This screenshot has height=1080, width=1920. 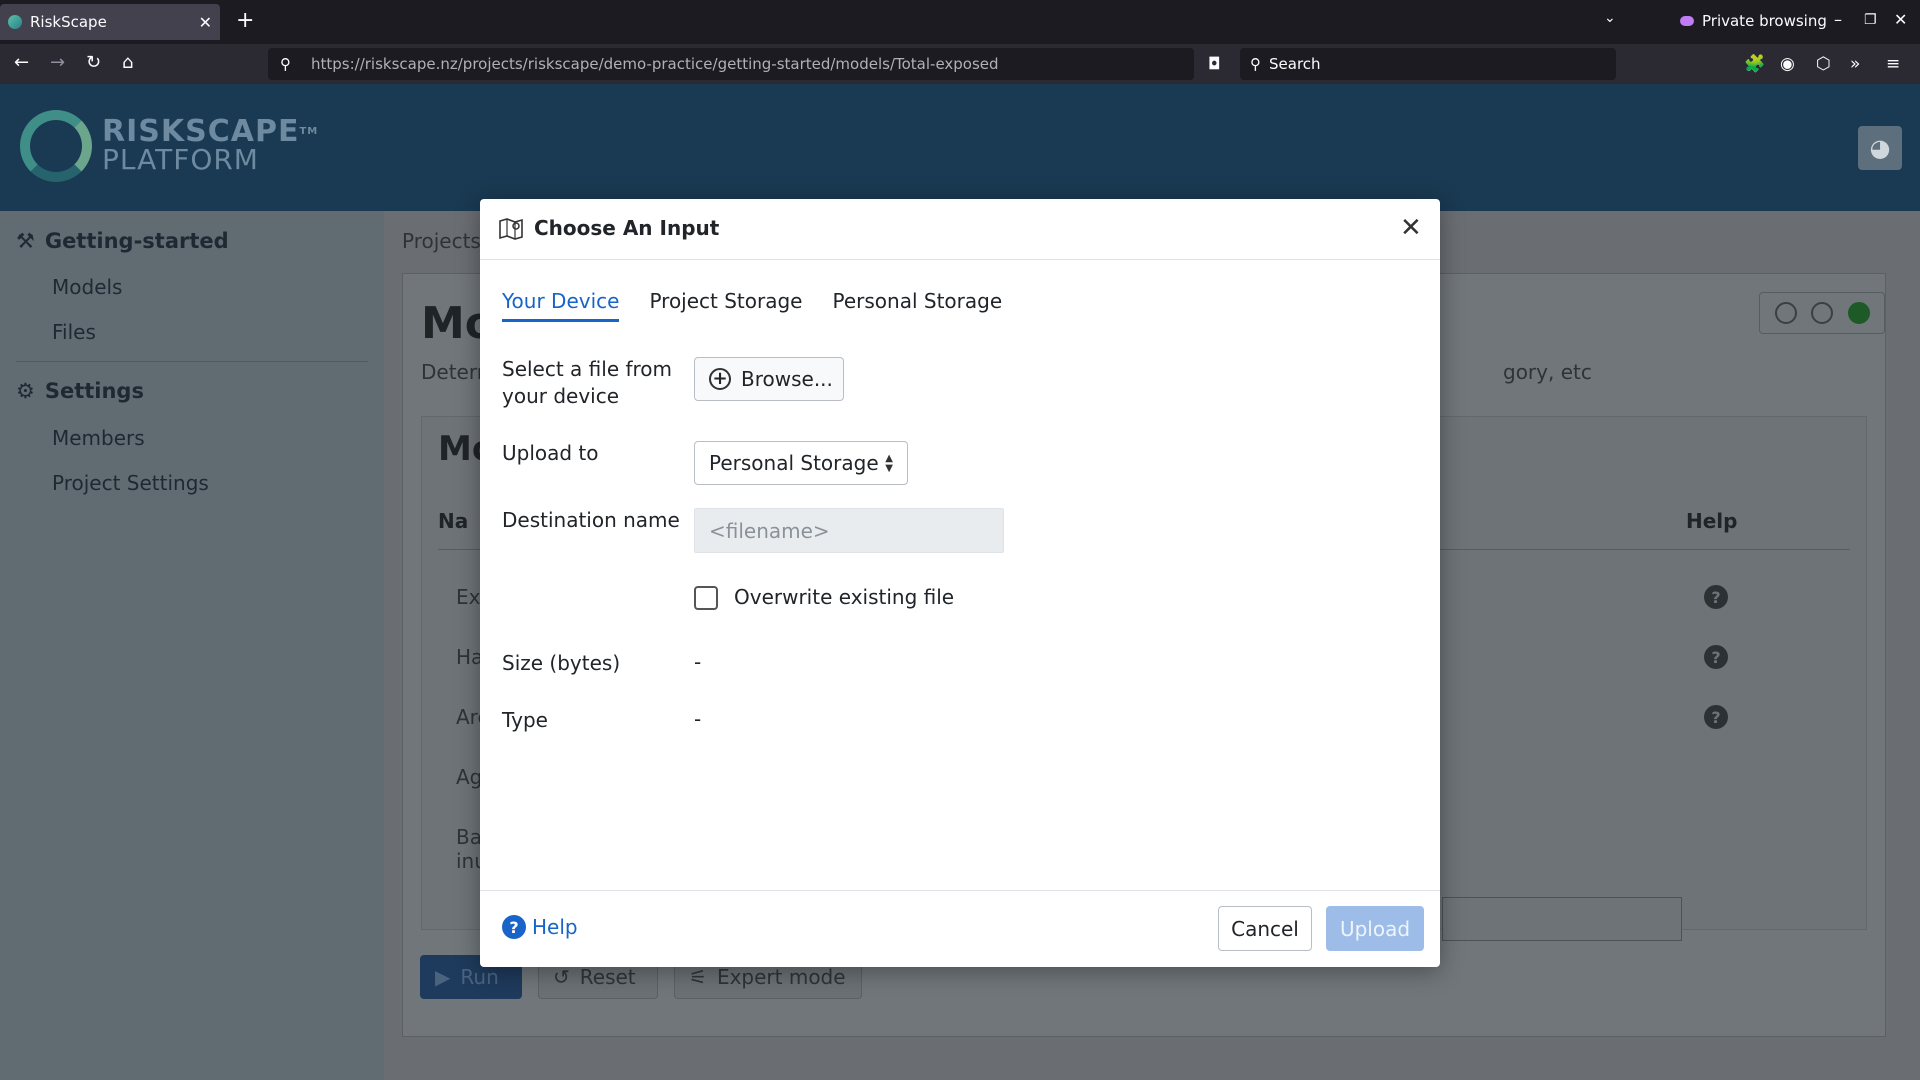 I want to click on upload-to-value: Personal Storage, so click(x=794, y=463).